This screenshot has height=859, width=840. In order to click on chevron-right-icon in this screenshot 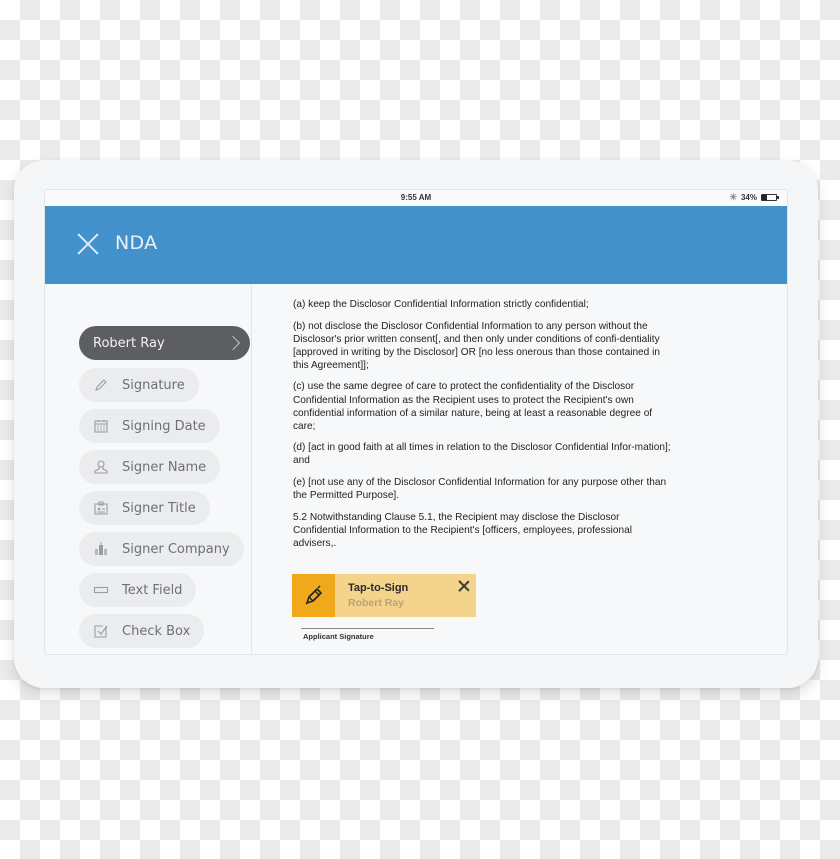, I will do `click(234, 343)`.